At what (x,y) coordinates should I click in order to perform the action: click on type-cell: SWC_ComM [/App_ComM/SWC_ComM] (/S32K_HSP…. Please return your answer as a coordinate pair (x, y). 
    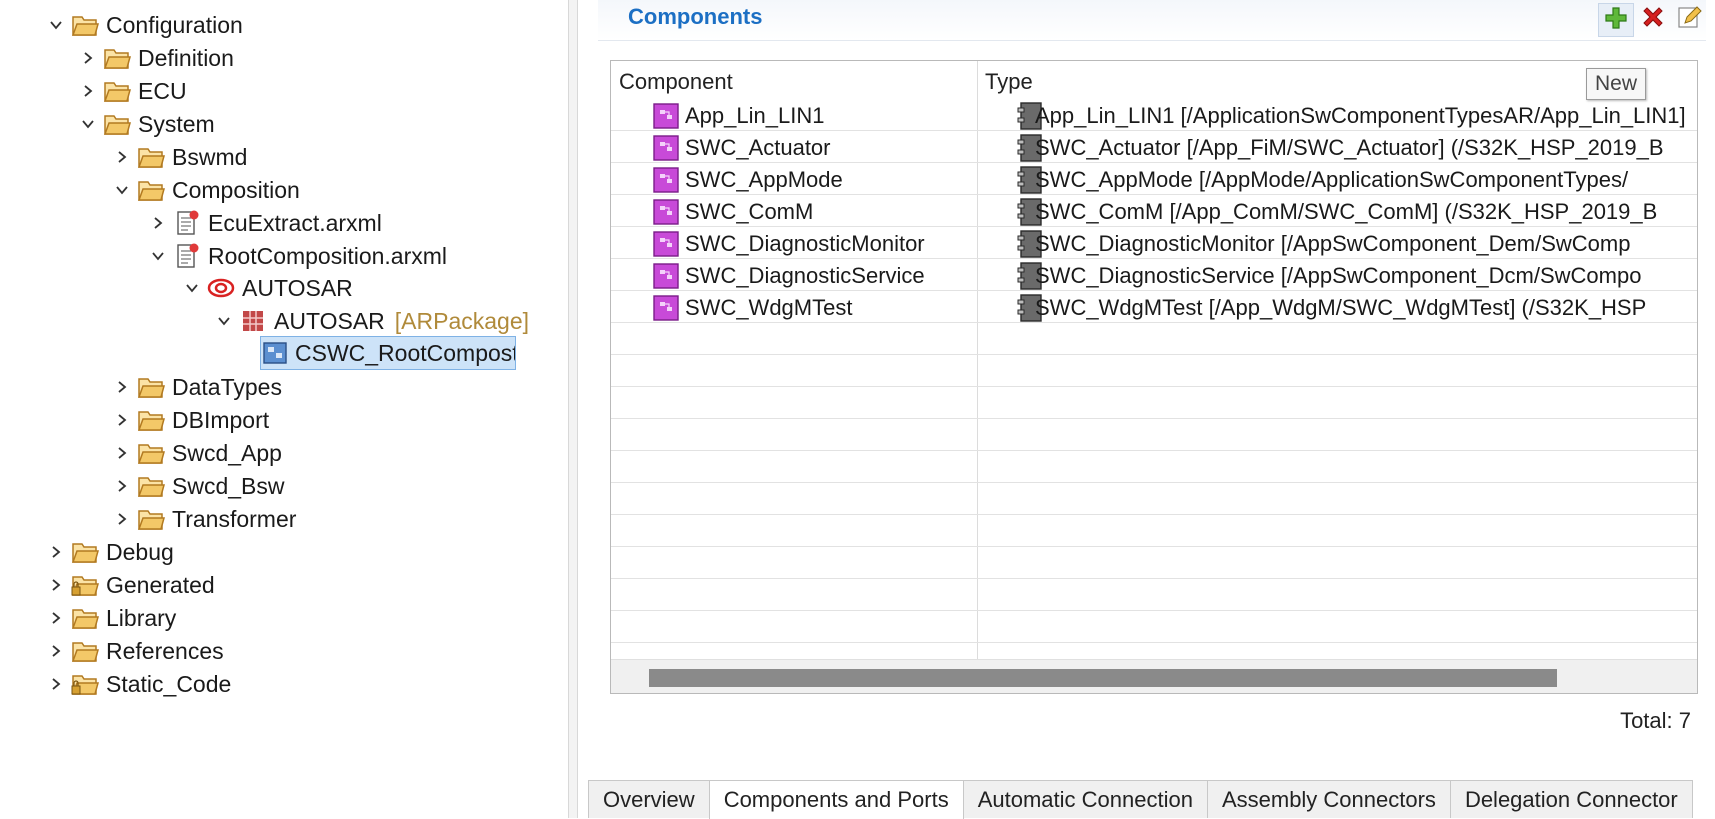
    Looking at the image, I should click on (1357, 212).